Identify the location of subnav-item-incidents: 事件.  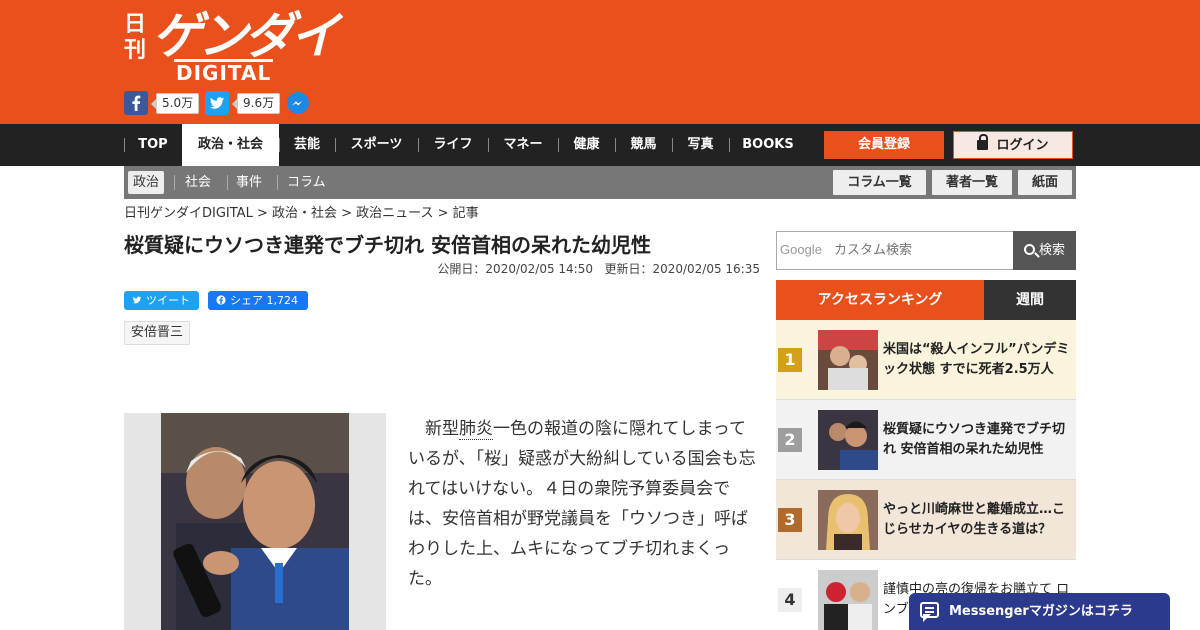
(249, 182).